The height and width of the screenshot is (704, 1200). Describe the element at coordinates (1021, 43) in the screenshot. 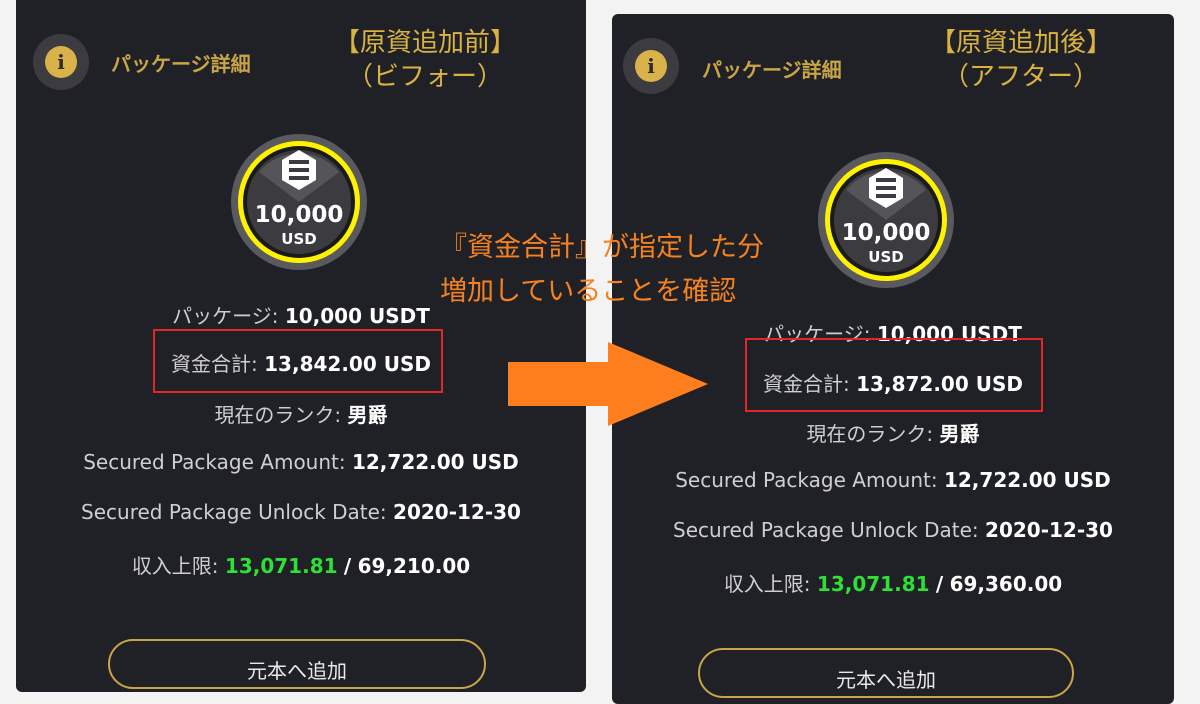

I see `annotation-line-1: 【原資追加後】` at that location.